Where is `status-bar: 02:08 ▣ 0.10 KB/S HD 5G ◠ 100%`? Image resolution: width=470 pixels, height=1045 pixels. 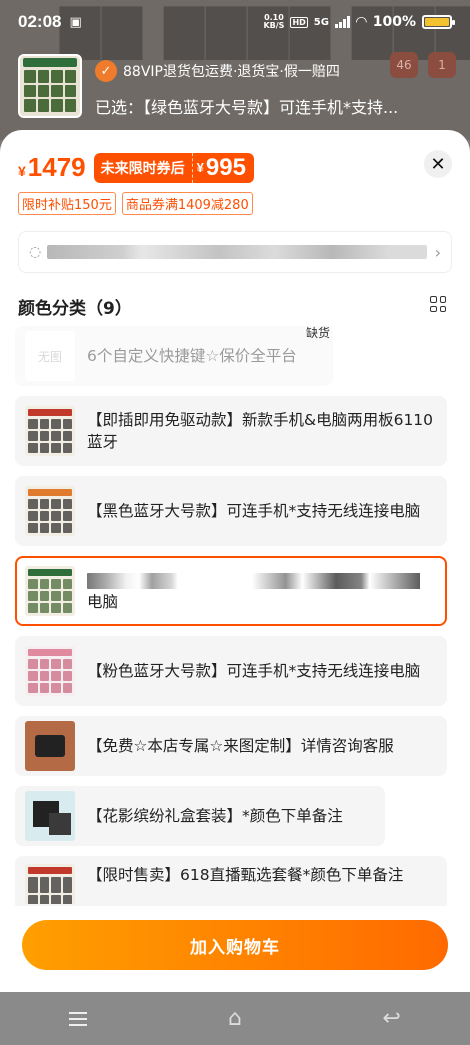 status-bar: 02:08 ▣ 0.10 KB/S HD 5G ◠ 100% is located at coordinates (235, 22).